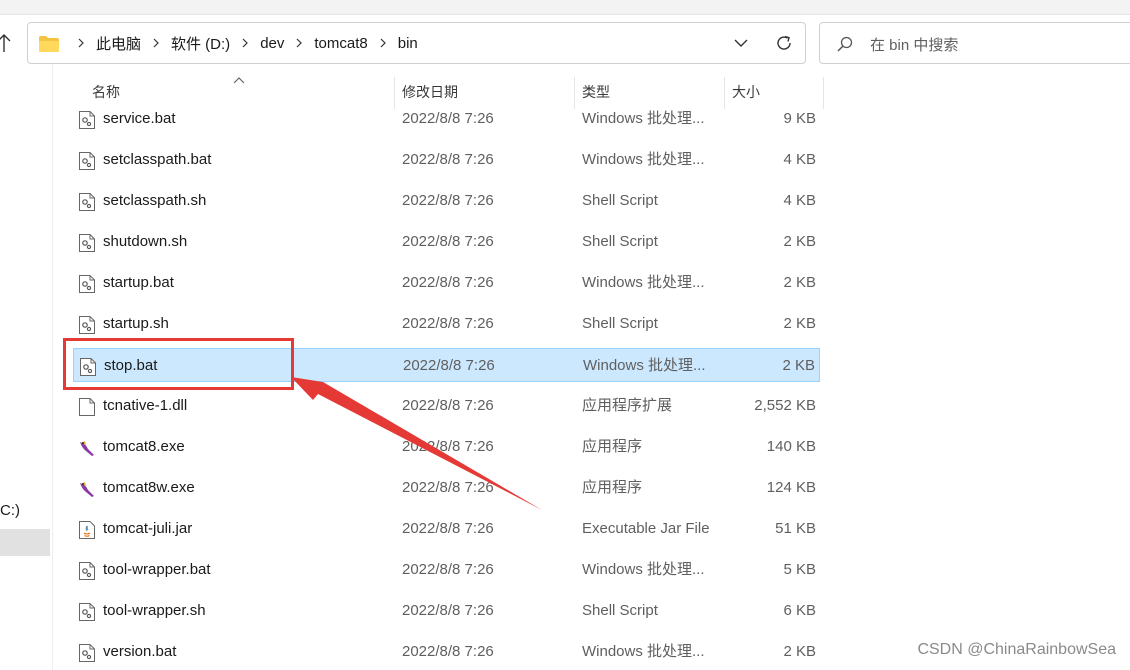 The height and width of the screenshot is (670, 1130). Describe the element at coordinates (974, 43) in the screenshot. I see `search-box: 在 bin 中搜索` at that location.